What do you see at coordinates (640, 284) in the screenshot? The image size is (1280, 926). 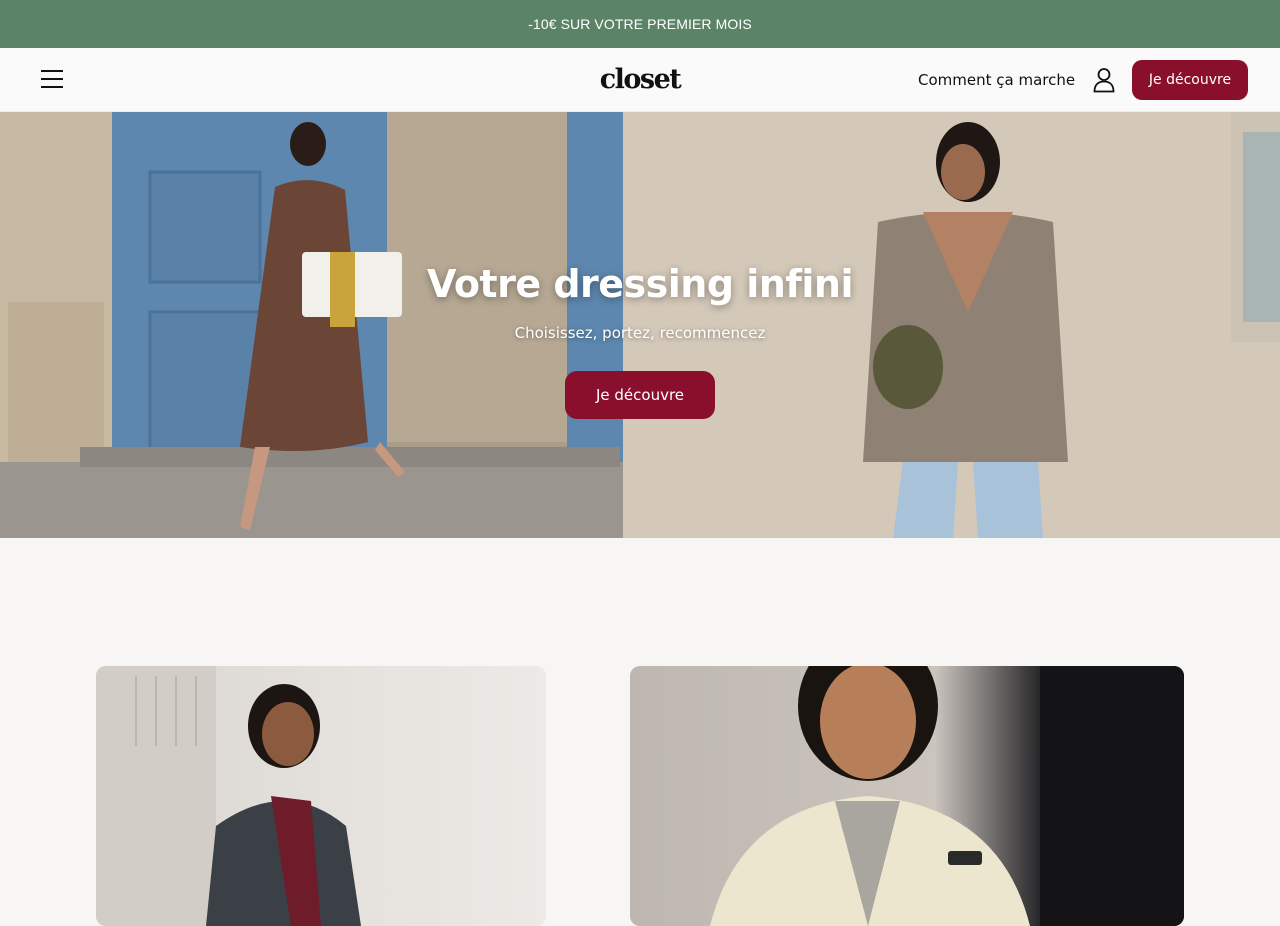 I see `hero-title: Votre dressing infini` at bounding box center [640, 284].